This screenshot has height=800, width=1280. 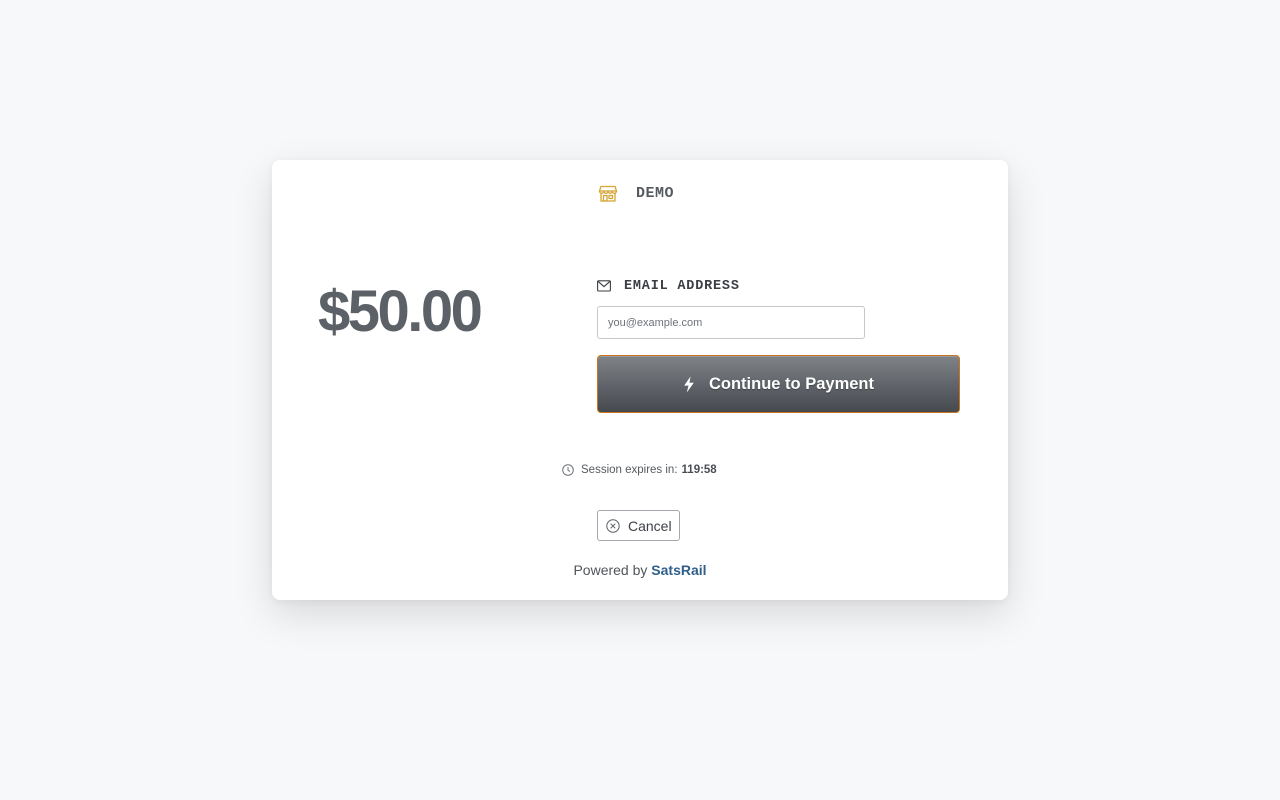 What do you see at coordinates (608, 193) in the screenshot?
I see `storefront-icon` at bounding box center [608, 193].